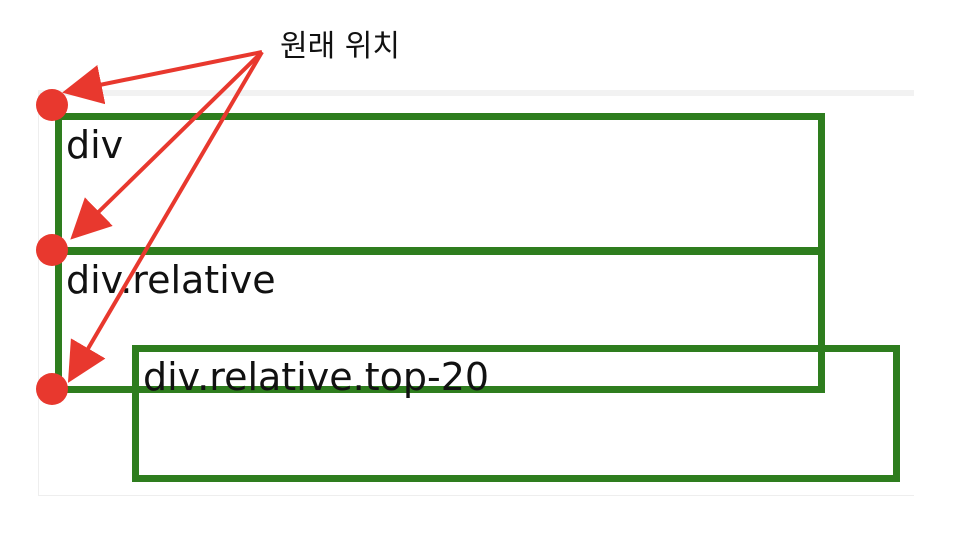 The height and width of the screenshot is (533, 966). What do you see at coordinates (165, 216) in the screenshot?
I see `arrow-to-marker-top20` at bounding box center [165, 216].